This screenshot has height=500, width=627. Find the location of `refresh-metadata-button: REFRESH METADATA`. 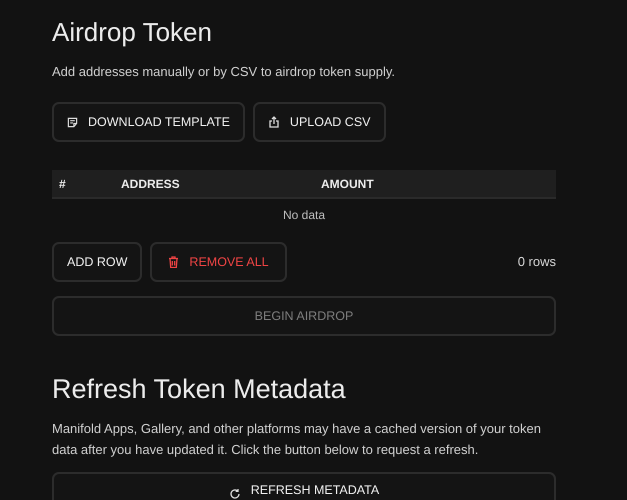

refresh-metadata-button: REFRESH METADATA is located at coordinates (304, 486).